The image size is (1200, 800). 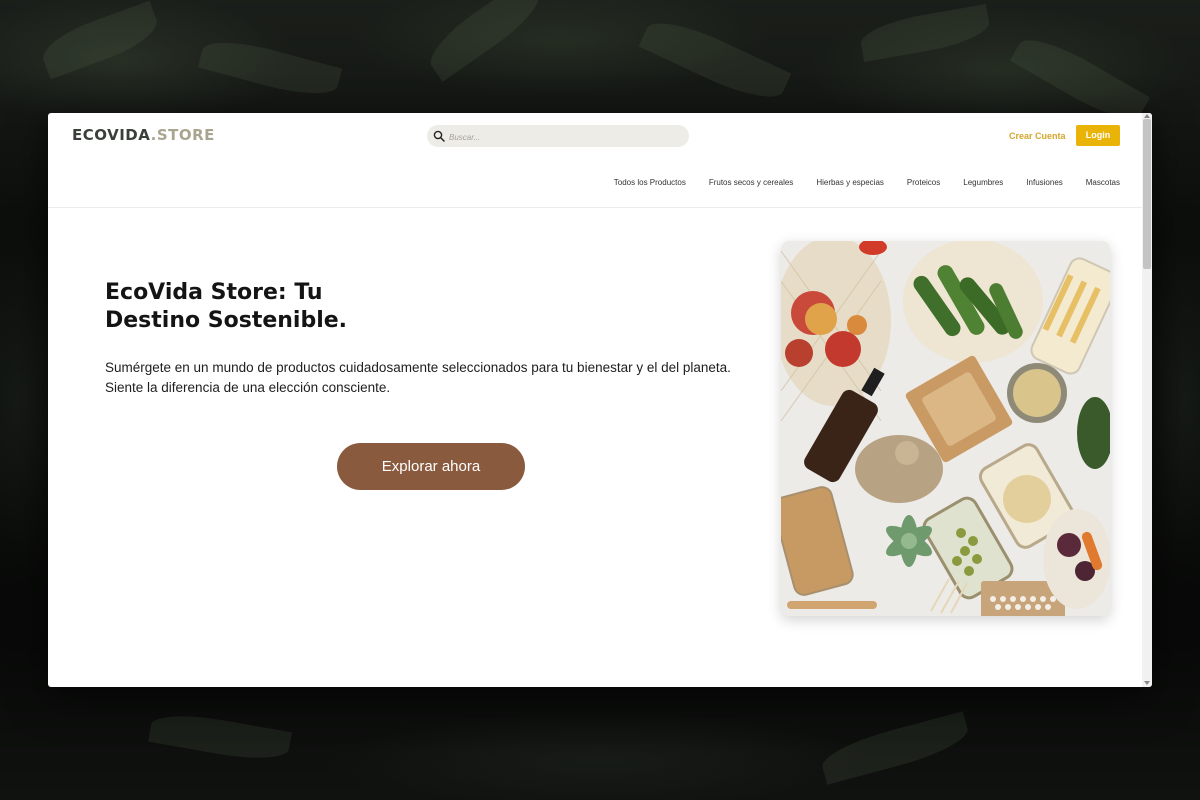 I want to click on search-input, so click(x=564, y=137).